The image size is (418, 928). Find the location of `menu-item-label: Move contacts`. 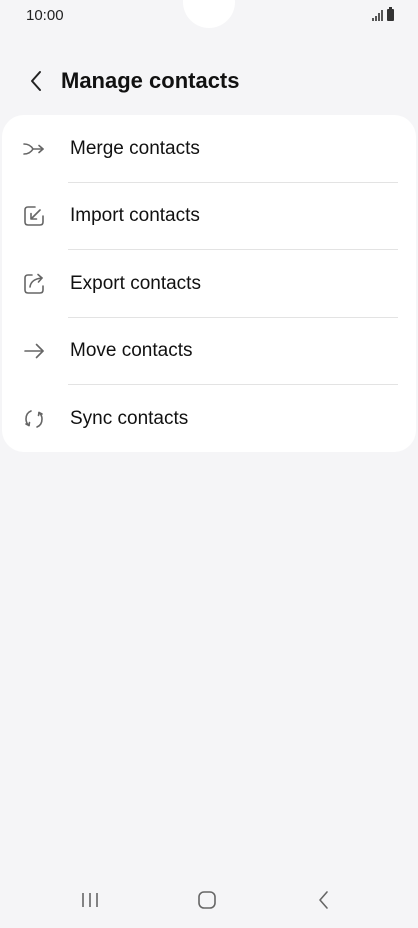

menu-item-label: Move contacts is located at coordinates (131, 351).